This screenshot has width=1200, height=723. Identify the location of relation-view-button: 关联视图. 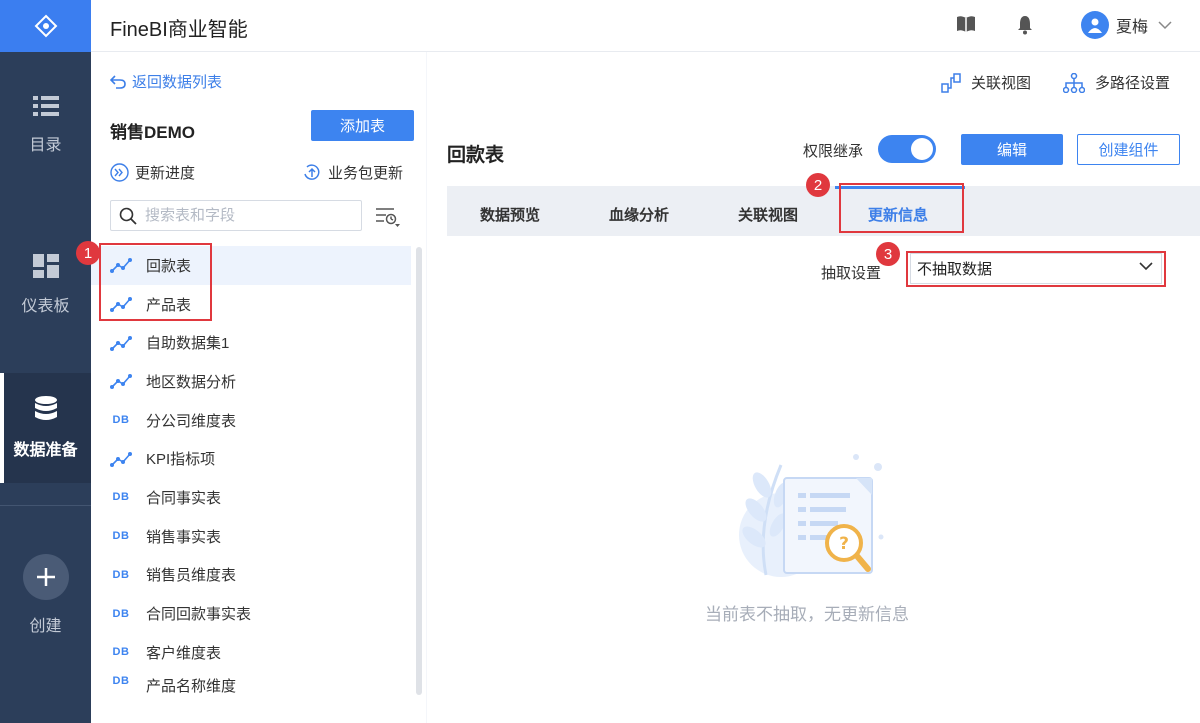
(986, 82).